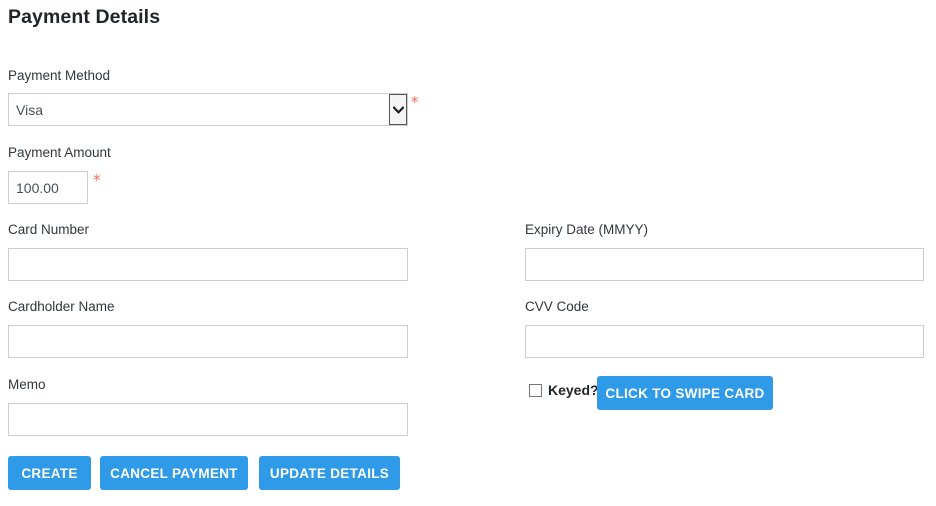  What do you see at coordinates (587, 229) in the screenshot?
I see `expiry-date-label: Expiry Date (MMYY)` at bounding box center [587, 229].